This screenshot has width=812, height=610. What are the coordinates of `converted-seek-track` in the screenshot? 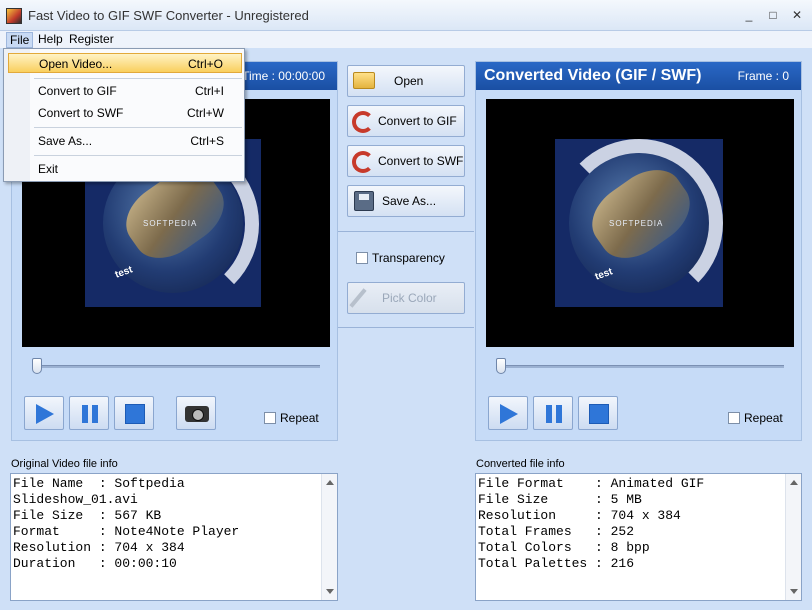 It's located at (640, 366).